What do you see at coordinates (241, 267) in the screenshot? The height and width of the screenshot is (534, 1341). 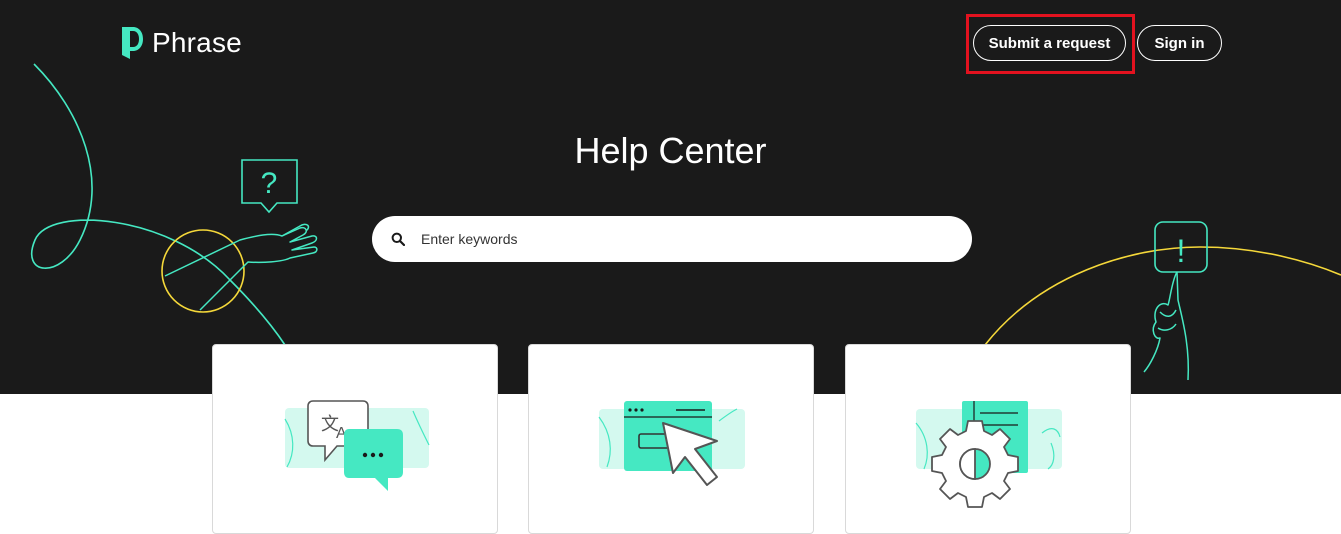 I see `open-hand-icon` at bounding box center [241, 267].